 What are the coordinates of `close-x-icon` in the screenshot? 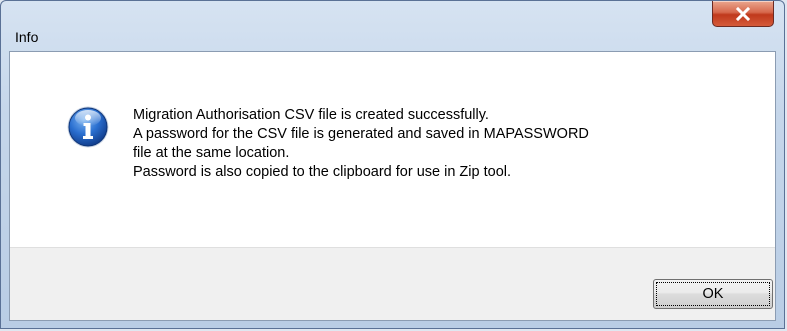 It's located at (743, 13).